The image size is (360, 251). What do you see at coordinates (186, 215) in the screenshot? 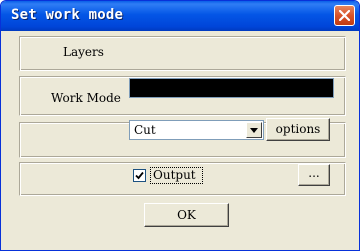
I see `ok-button: OK` at bounding box center [186, 215].